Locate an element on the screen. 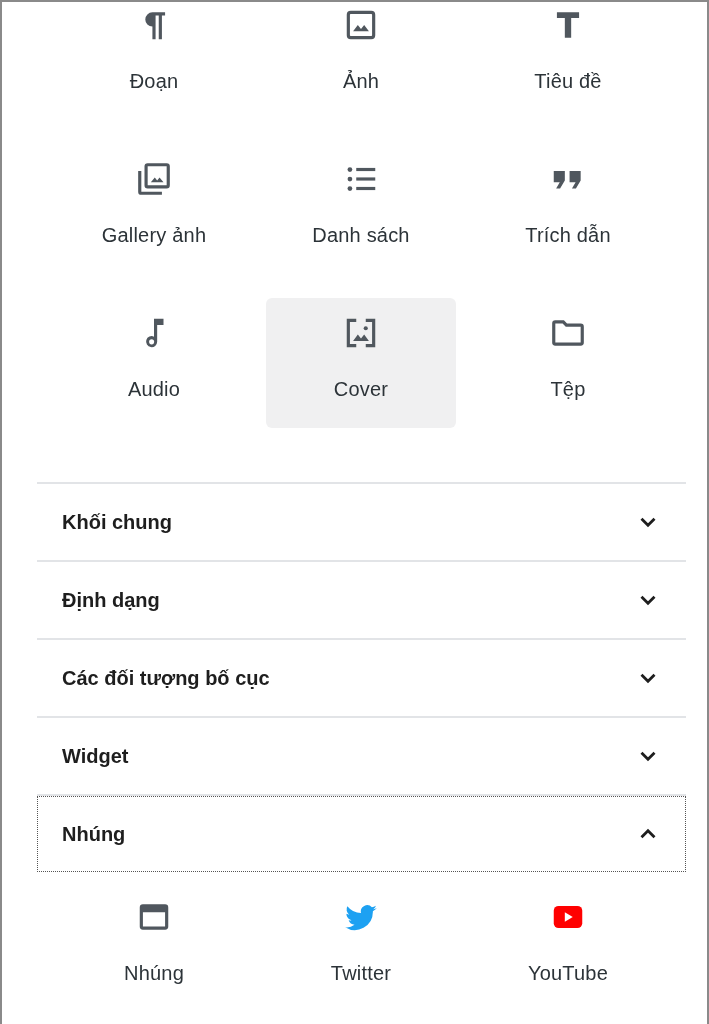 The height and width of the screenshot is (1024, 709). block-button: Twitter is located at coordinates (361, 947).